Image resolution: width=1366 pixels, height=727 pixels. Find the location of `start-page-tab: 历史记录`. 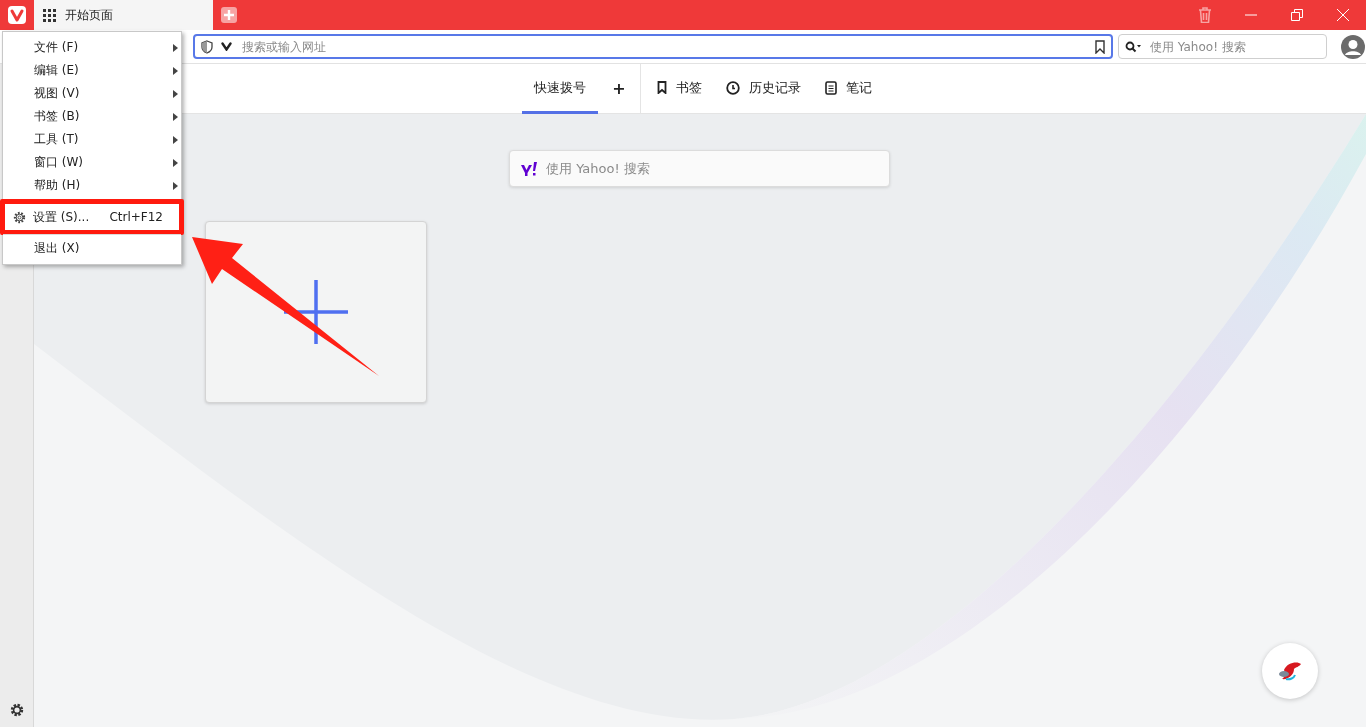

start-page-tab: 历史记录 is located at coordinates (763, 89).